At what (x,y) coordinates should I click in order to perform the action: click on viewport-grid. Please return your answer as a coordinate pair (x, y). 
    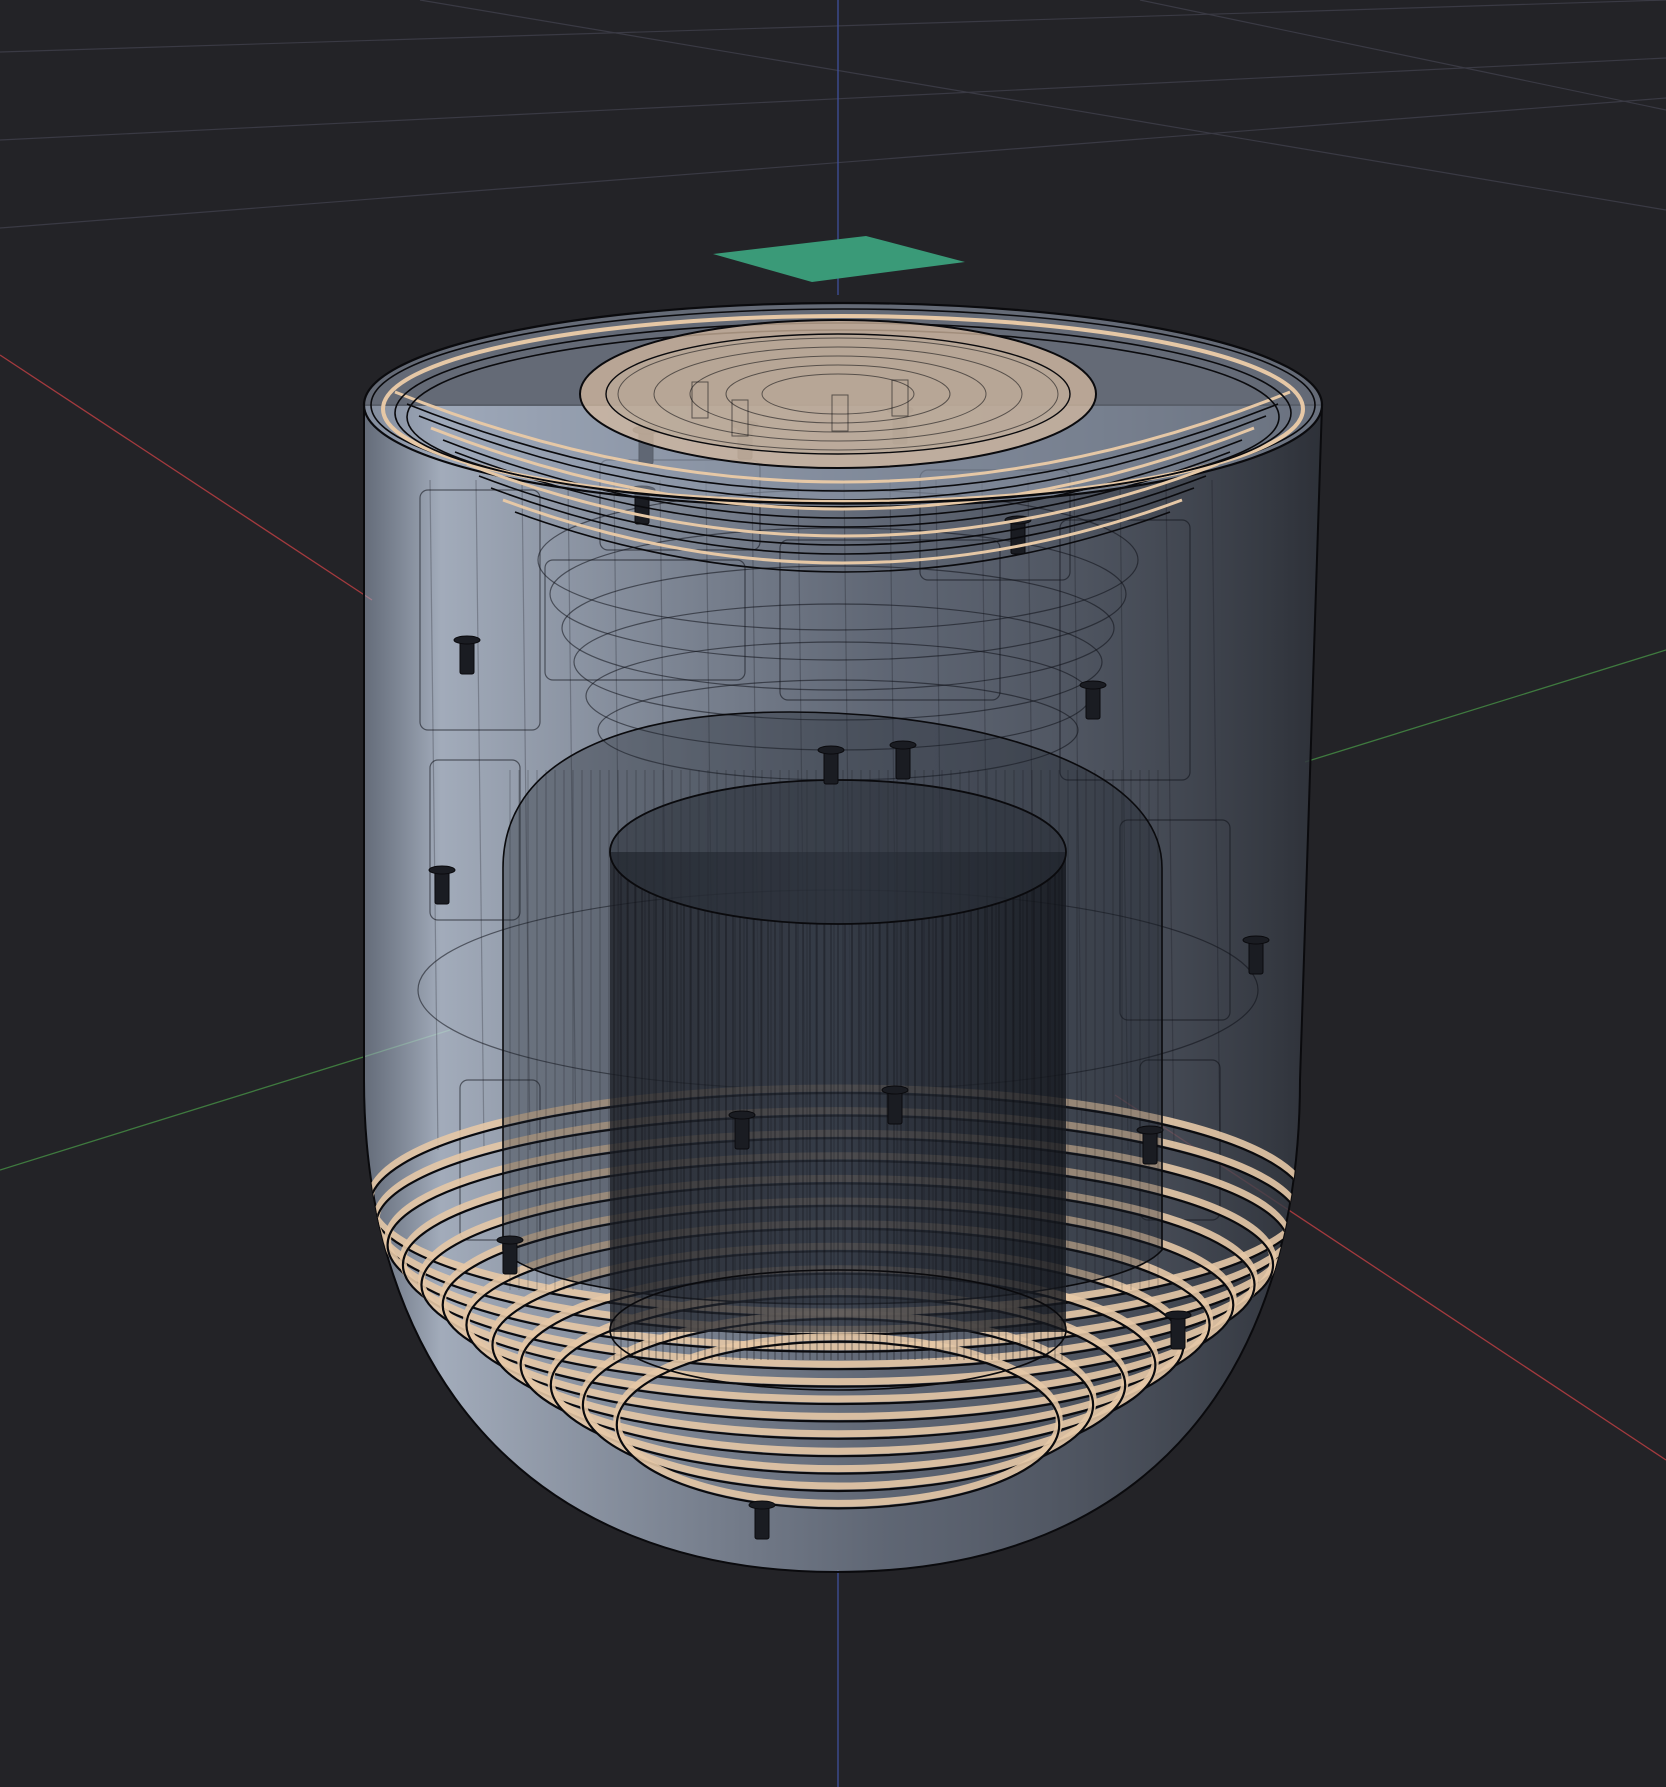
    Looking at the image, I should click on (833, 114).